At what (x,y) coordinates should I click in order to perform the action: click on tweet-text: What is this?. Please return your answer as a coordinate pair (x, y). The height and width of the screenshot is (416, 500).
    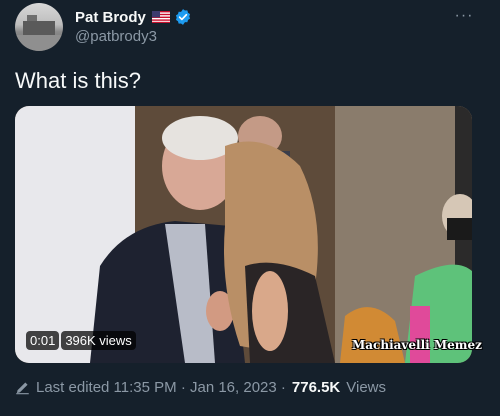
    Looking at the image, I should click on (78, 80).